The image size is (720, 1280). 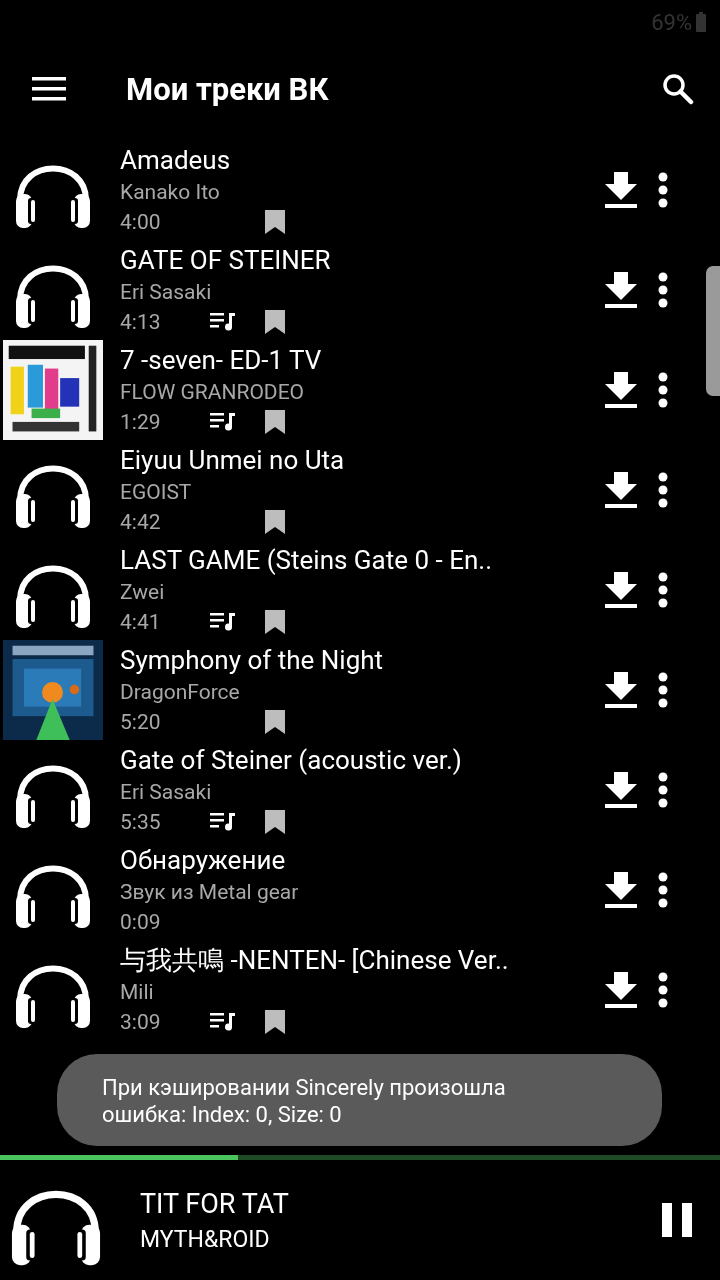 What do you see at coordinates (360, 1157) in the screenshot?
I see `progress-bar` at bounding box center [360, 1157].